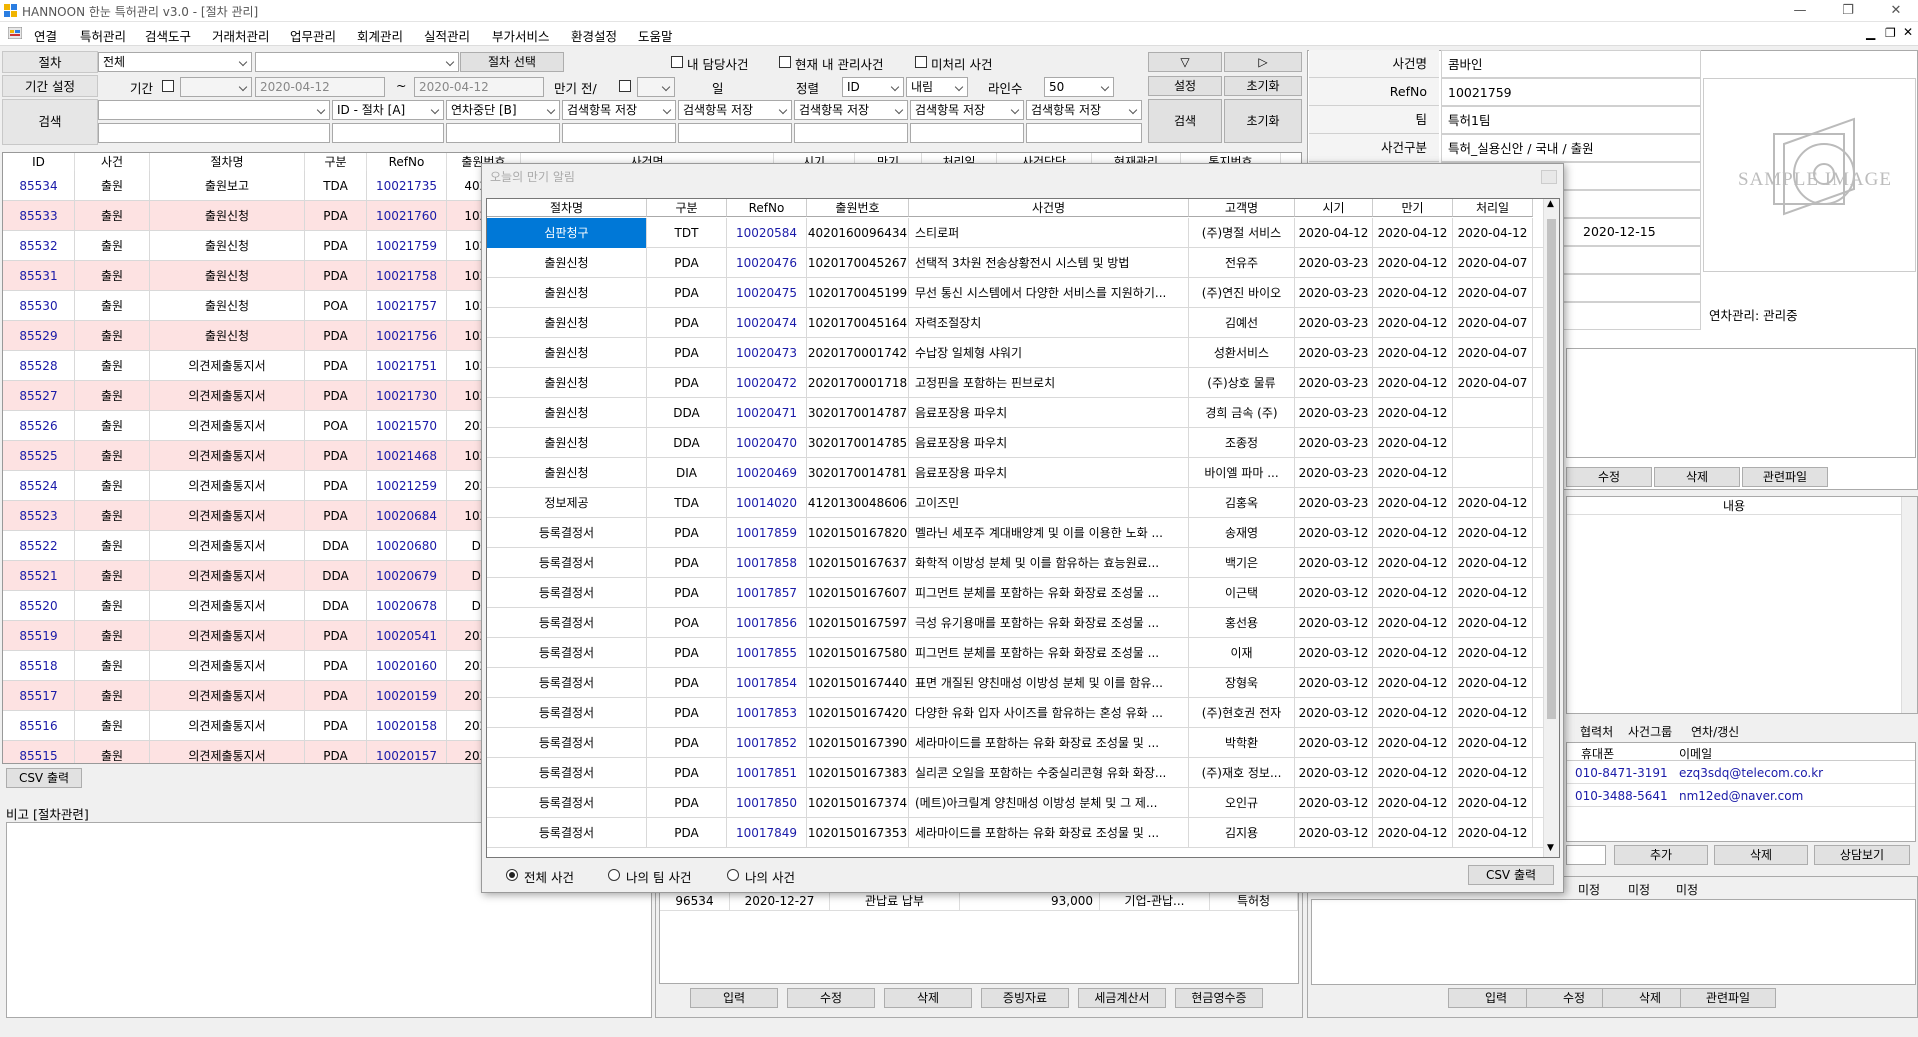 This screenshot has width=1918, height=1037. Describe the element at coordinates (1084, 110) in the screenshot. I see `search-field-7: 검색항목 저장` at that location.